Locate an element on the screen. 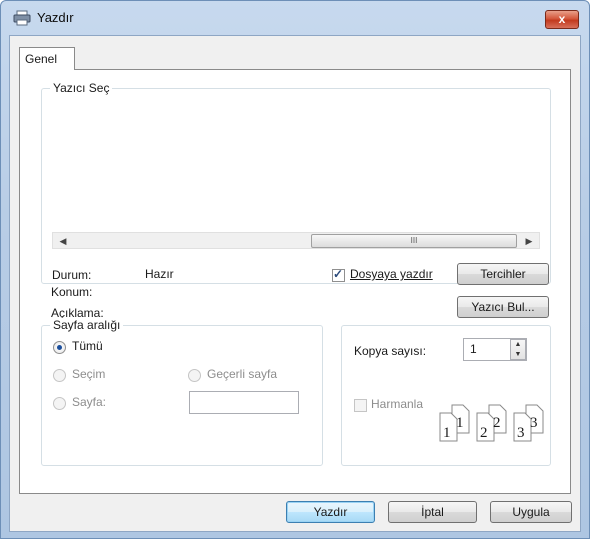  spin-up-icon: ▲ is located at coordinates (518, 345).